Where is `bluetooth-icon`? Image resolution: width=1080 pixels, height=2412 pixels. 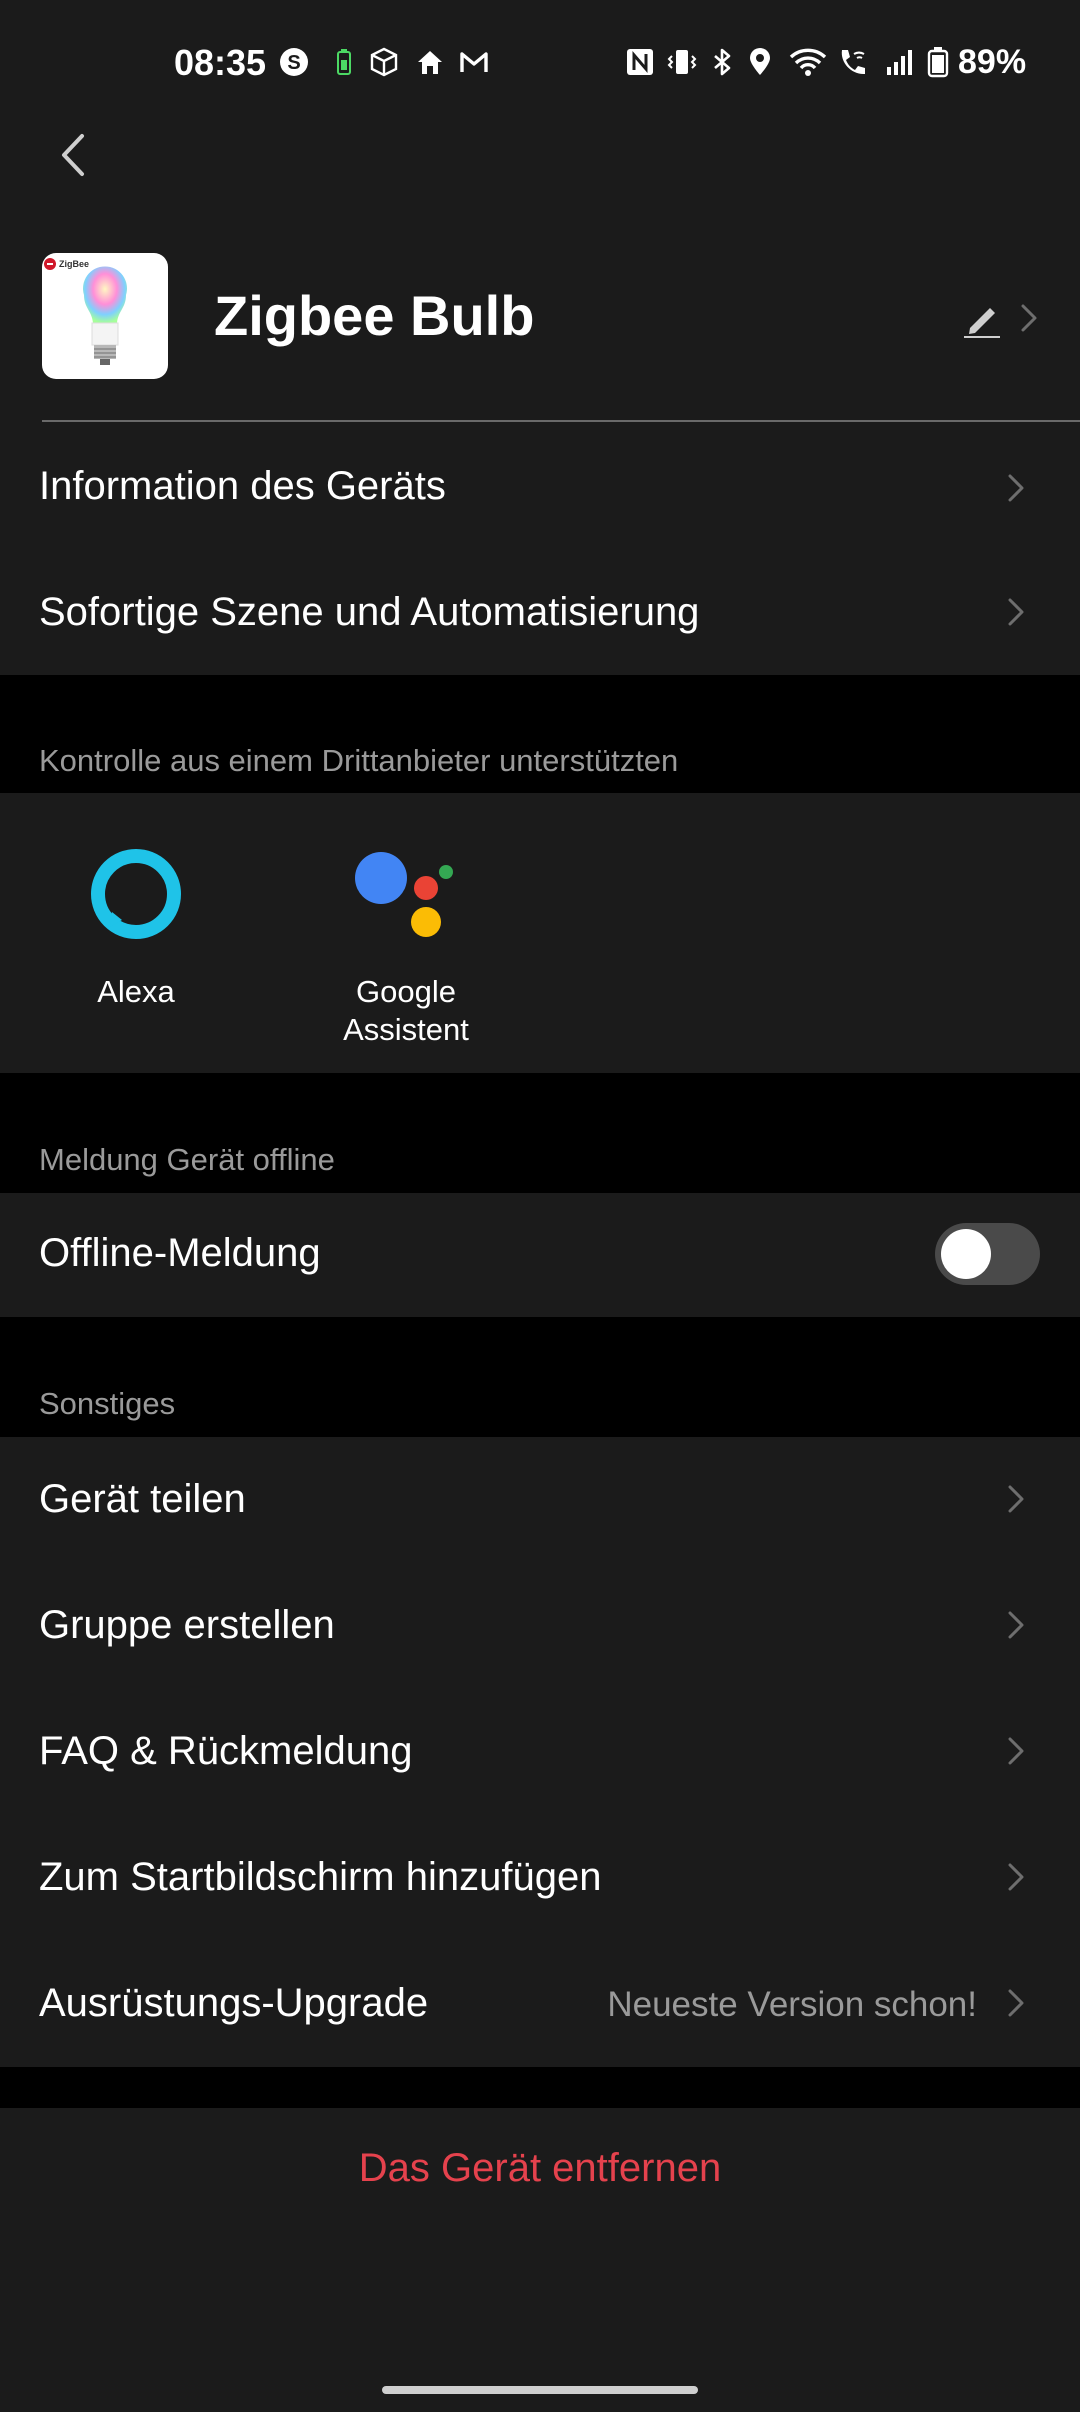
bluetooth-icon is located at coordinates (722, 62).